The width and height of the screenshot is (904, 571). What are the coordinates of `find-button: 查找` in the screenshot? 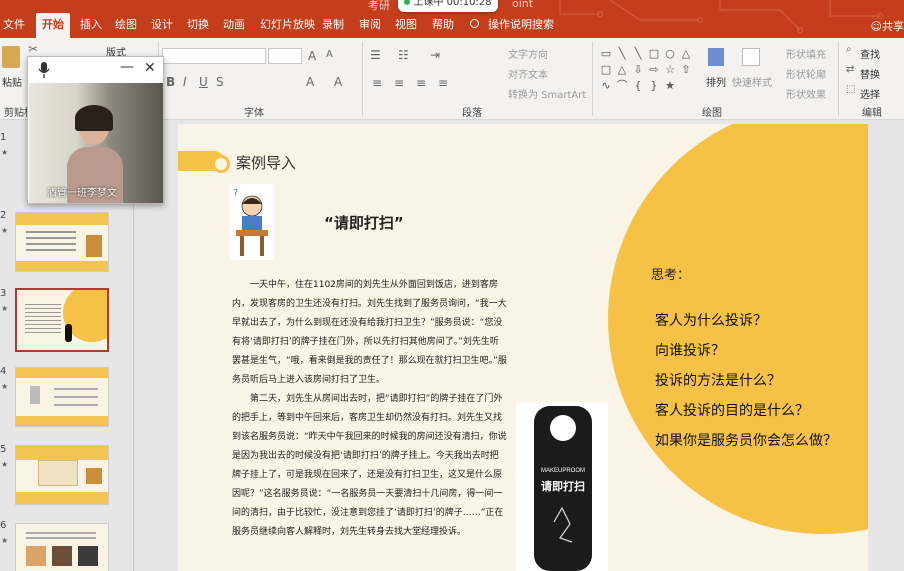 It's located at (870, 53).